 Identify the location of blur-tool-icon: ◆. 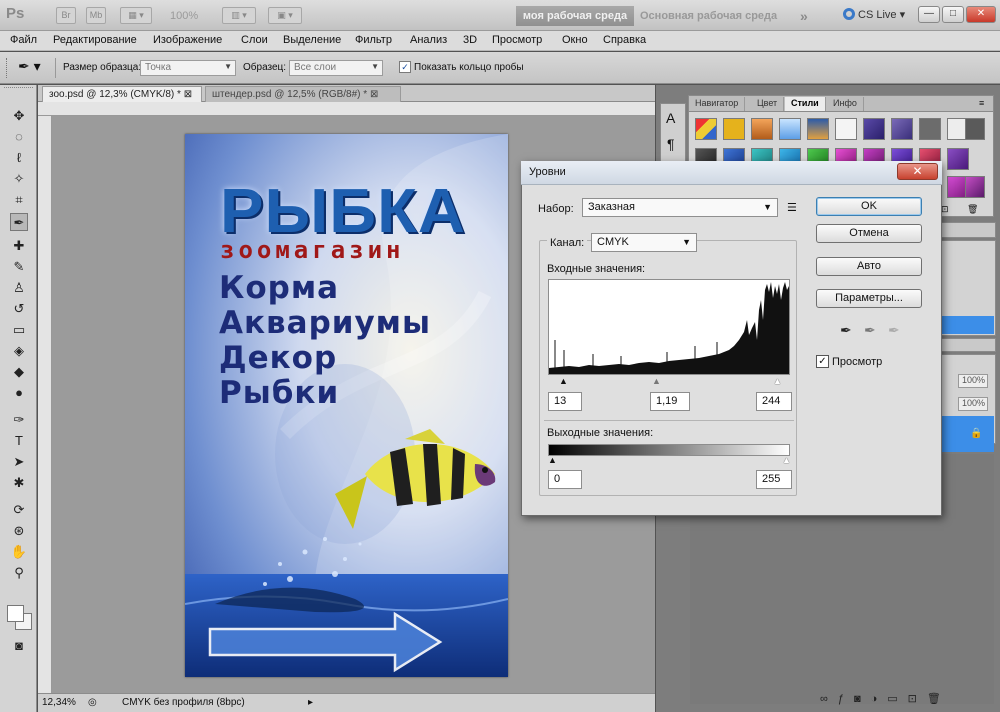
(19, 372).